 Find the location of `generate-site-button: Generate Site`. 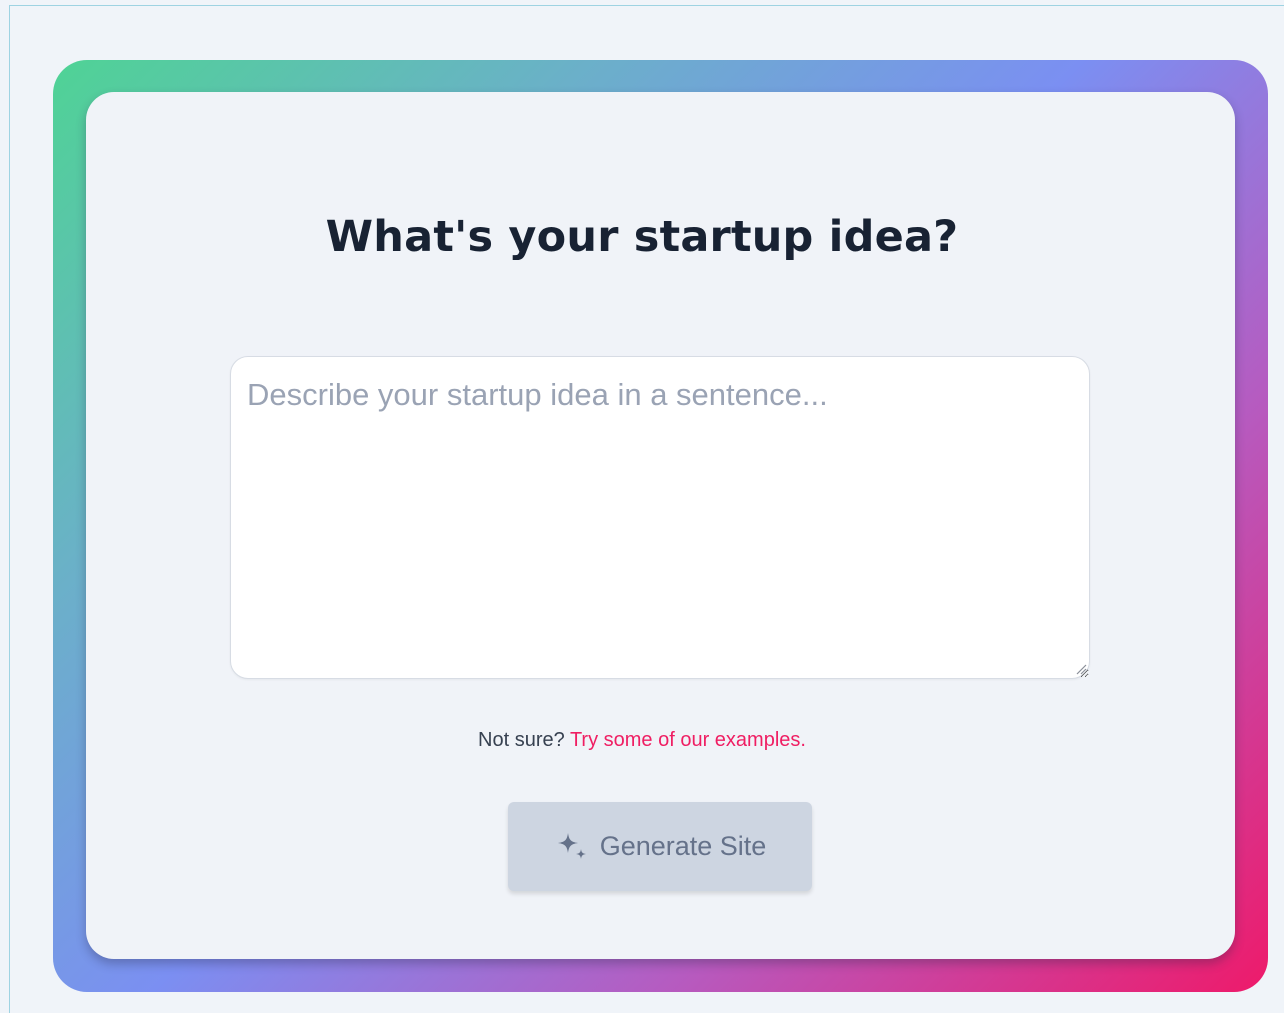

generate-site-button: Generate Site is located at coordinates (660, 846).